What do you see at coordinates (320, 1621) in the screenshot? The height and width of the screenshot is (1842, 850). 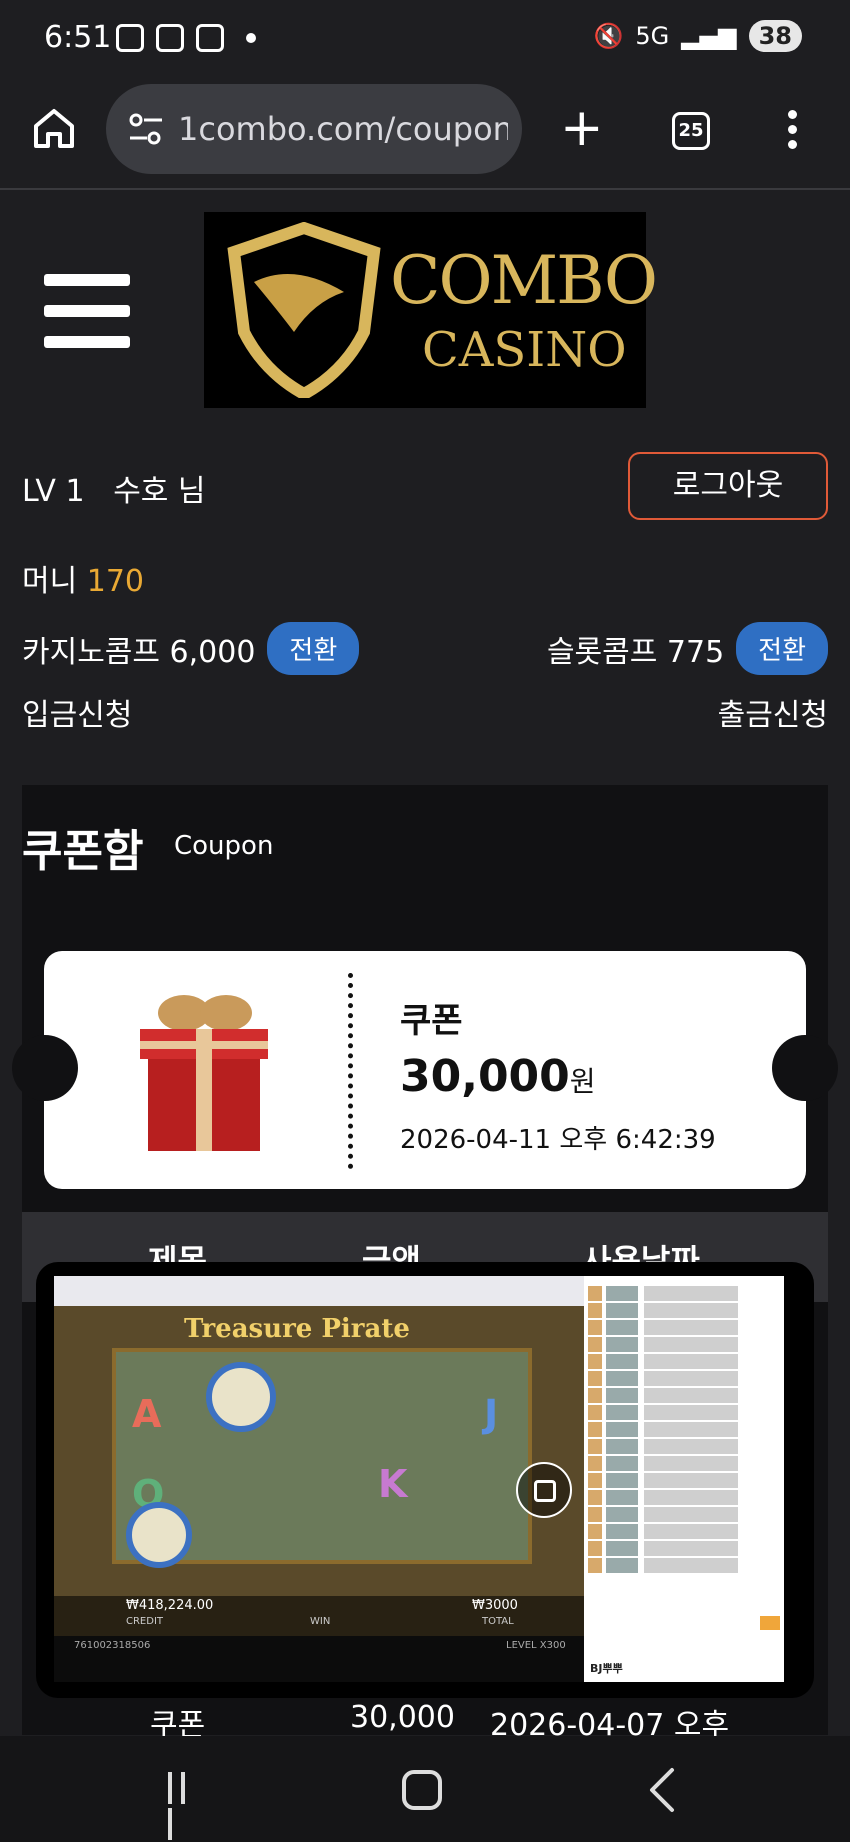 I see `win-label: WIN` at bounding box center [320, 1621].